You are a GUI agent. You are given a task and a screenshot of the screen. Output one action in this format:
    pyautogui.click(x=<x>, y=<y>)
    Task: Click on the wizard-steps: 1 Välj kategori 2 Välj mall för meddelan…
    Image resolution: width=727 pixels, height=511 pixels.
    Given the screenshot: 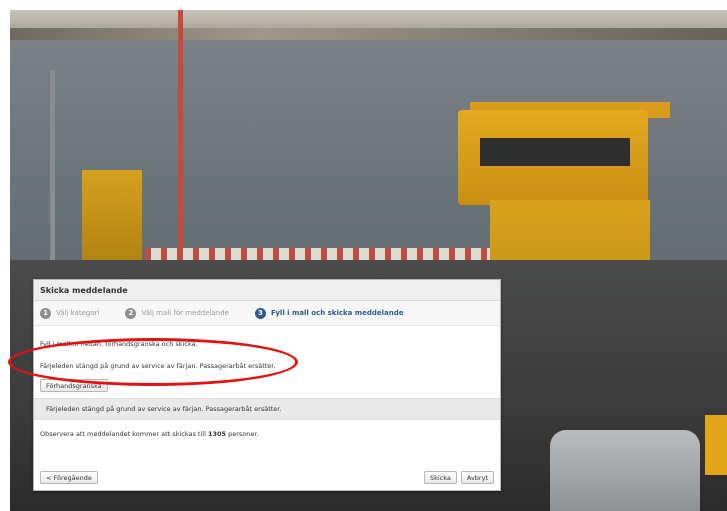 What is the action you would take?
    pyautogui.click(x=267, y=313)
    